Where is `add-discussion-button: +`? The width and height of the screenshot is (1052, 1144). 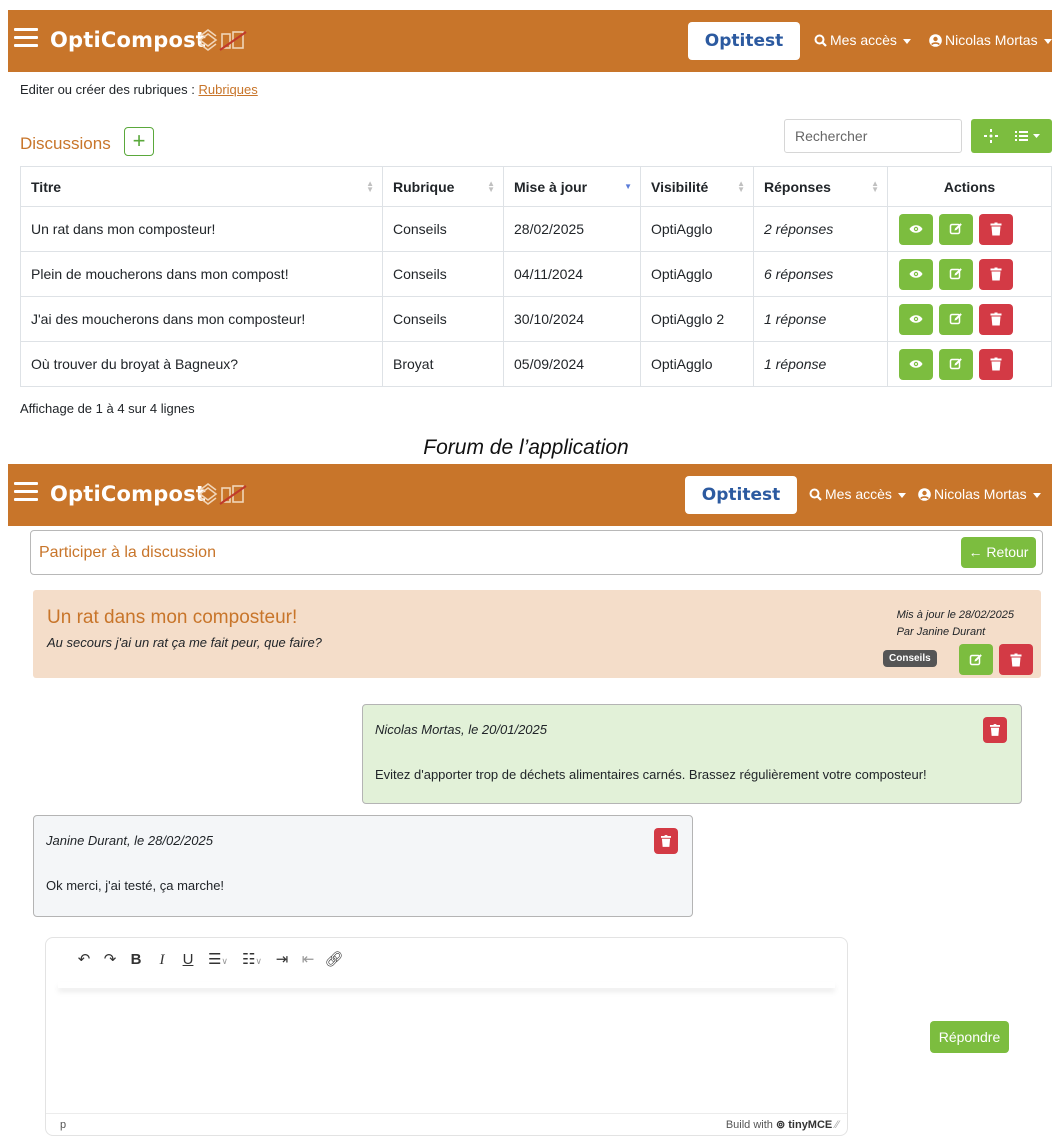
add-discussion-button: + is located at coordinates (139, 141).